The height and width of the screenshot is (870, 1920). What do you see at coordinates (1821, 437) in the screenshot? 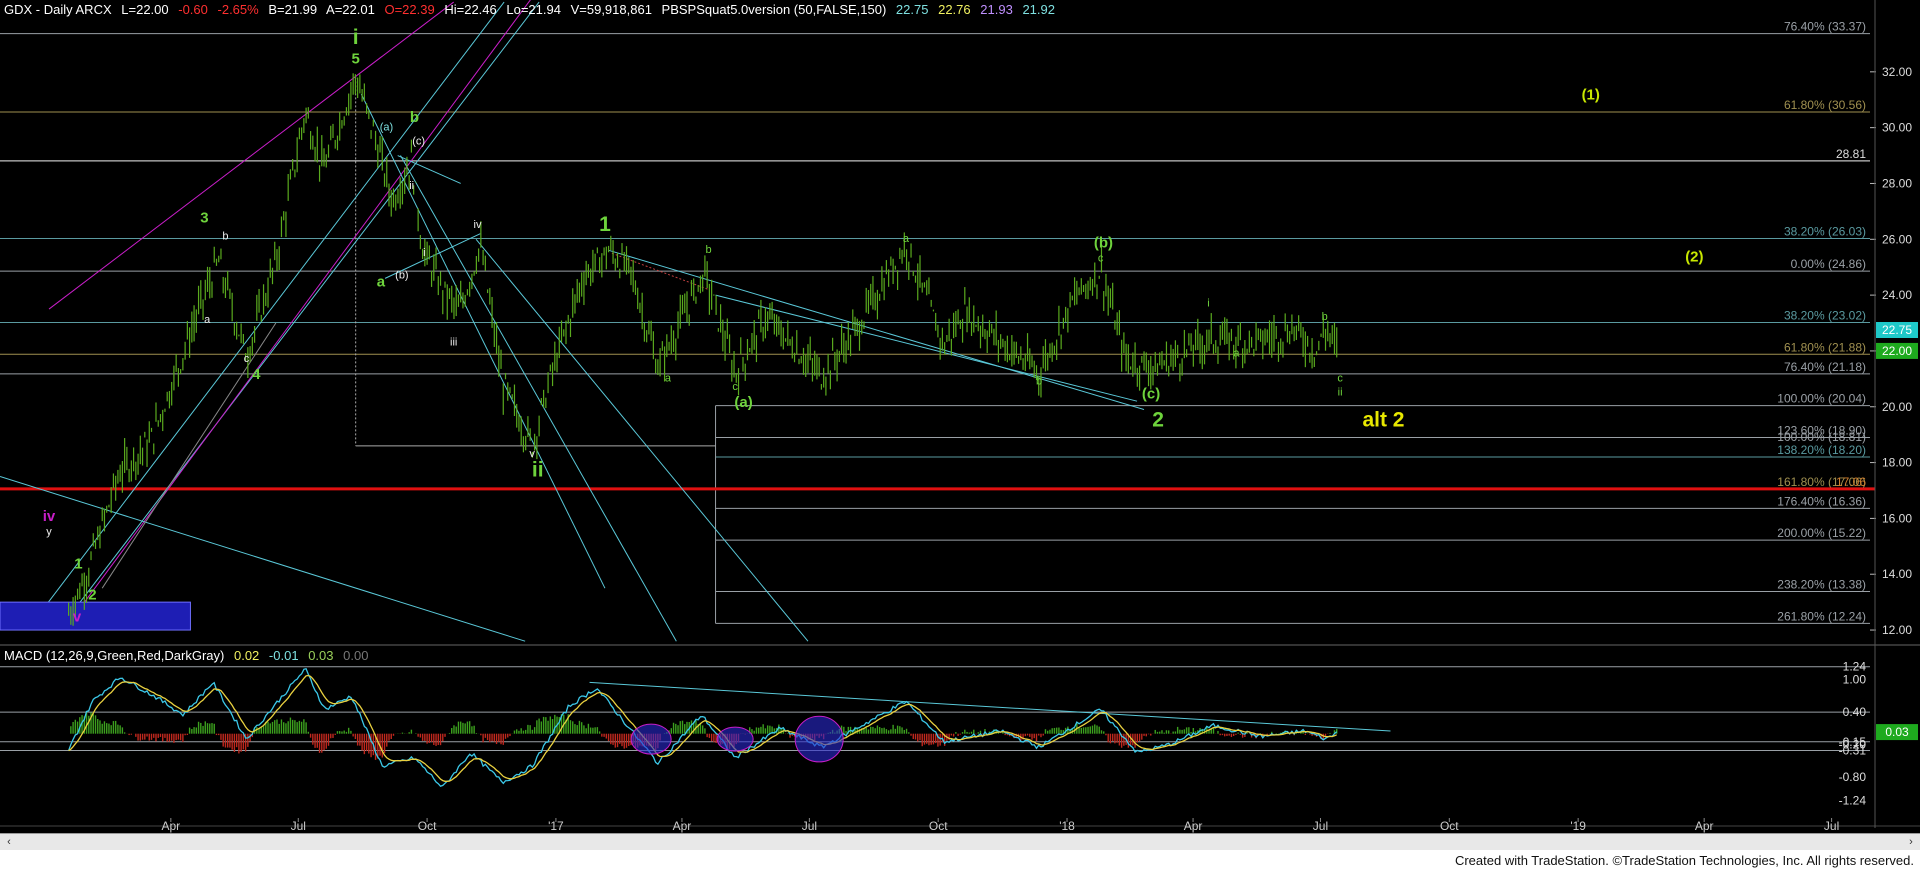
I see `fib-level-label: 100.00% (18.81)` at bounding box center [1821, 437].